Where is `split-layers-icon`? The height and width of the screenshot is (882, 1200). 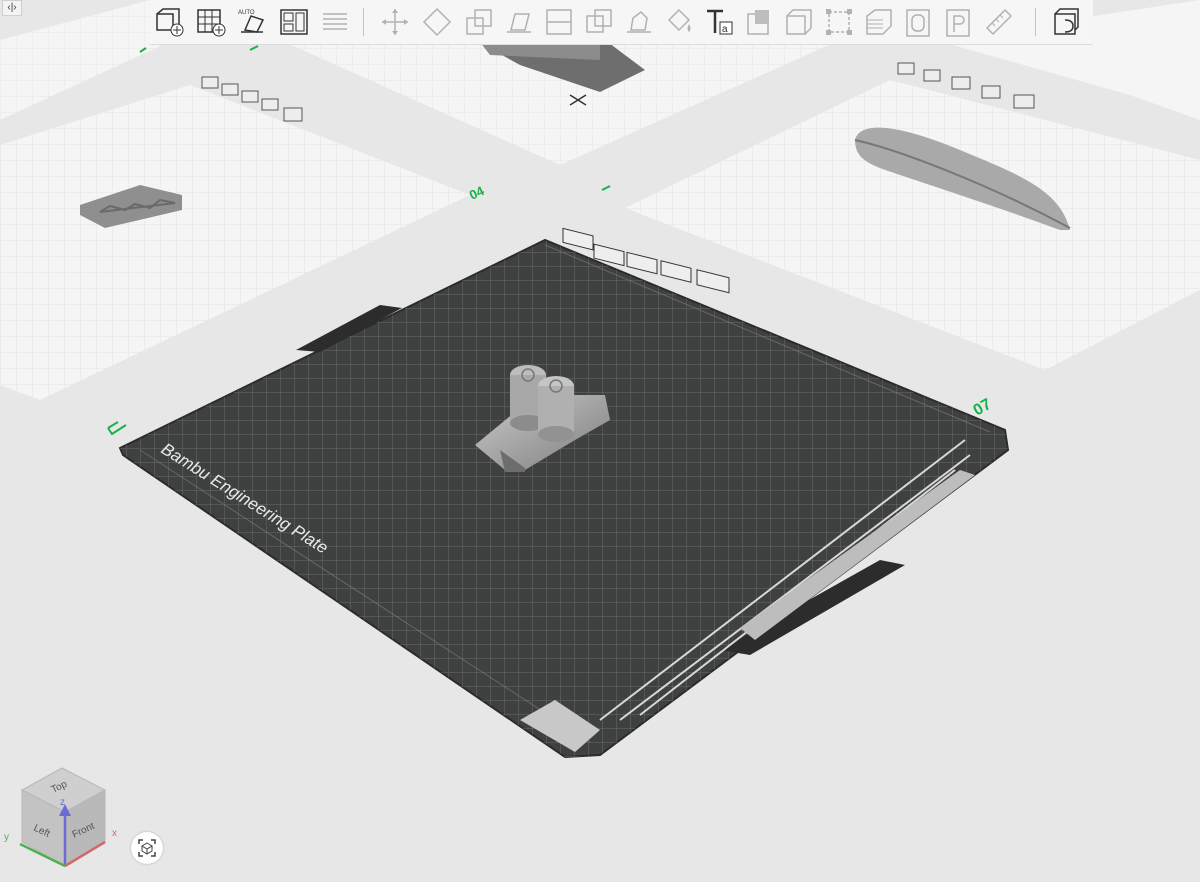 split-layers-icon is located at coordinates (335, 22).